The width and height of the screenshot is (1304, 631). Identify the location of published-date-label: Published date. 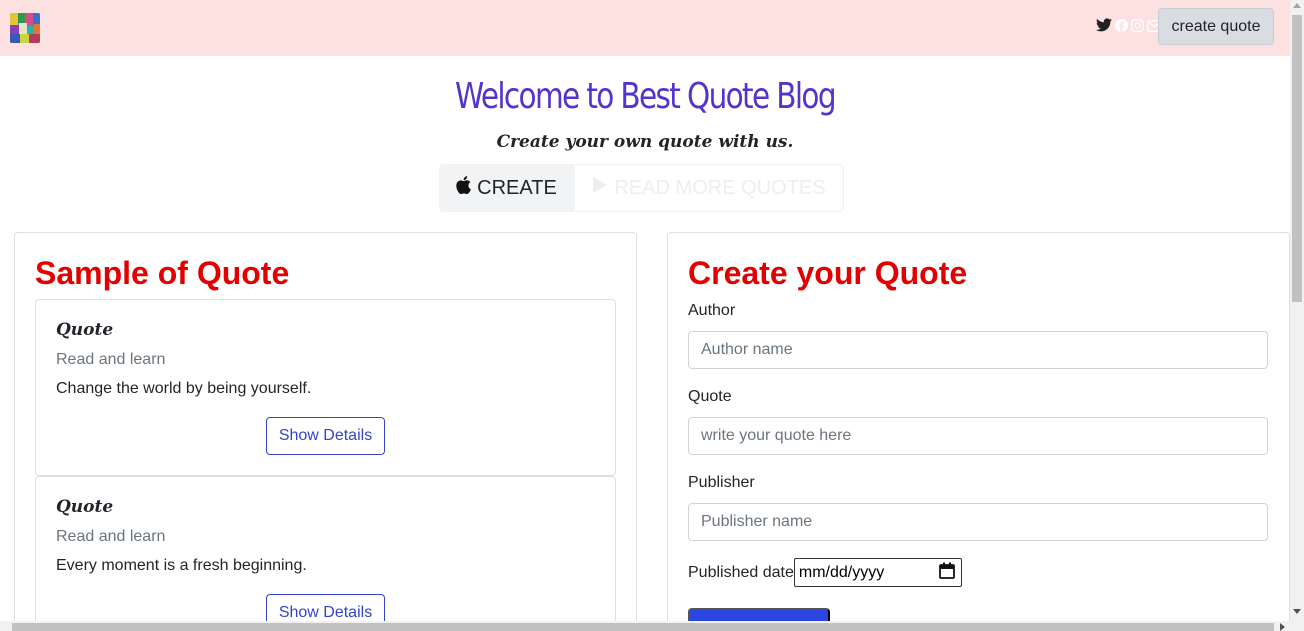
(741, 572).